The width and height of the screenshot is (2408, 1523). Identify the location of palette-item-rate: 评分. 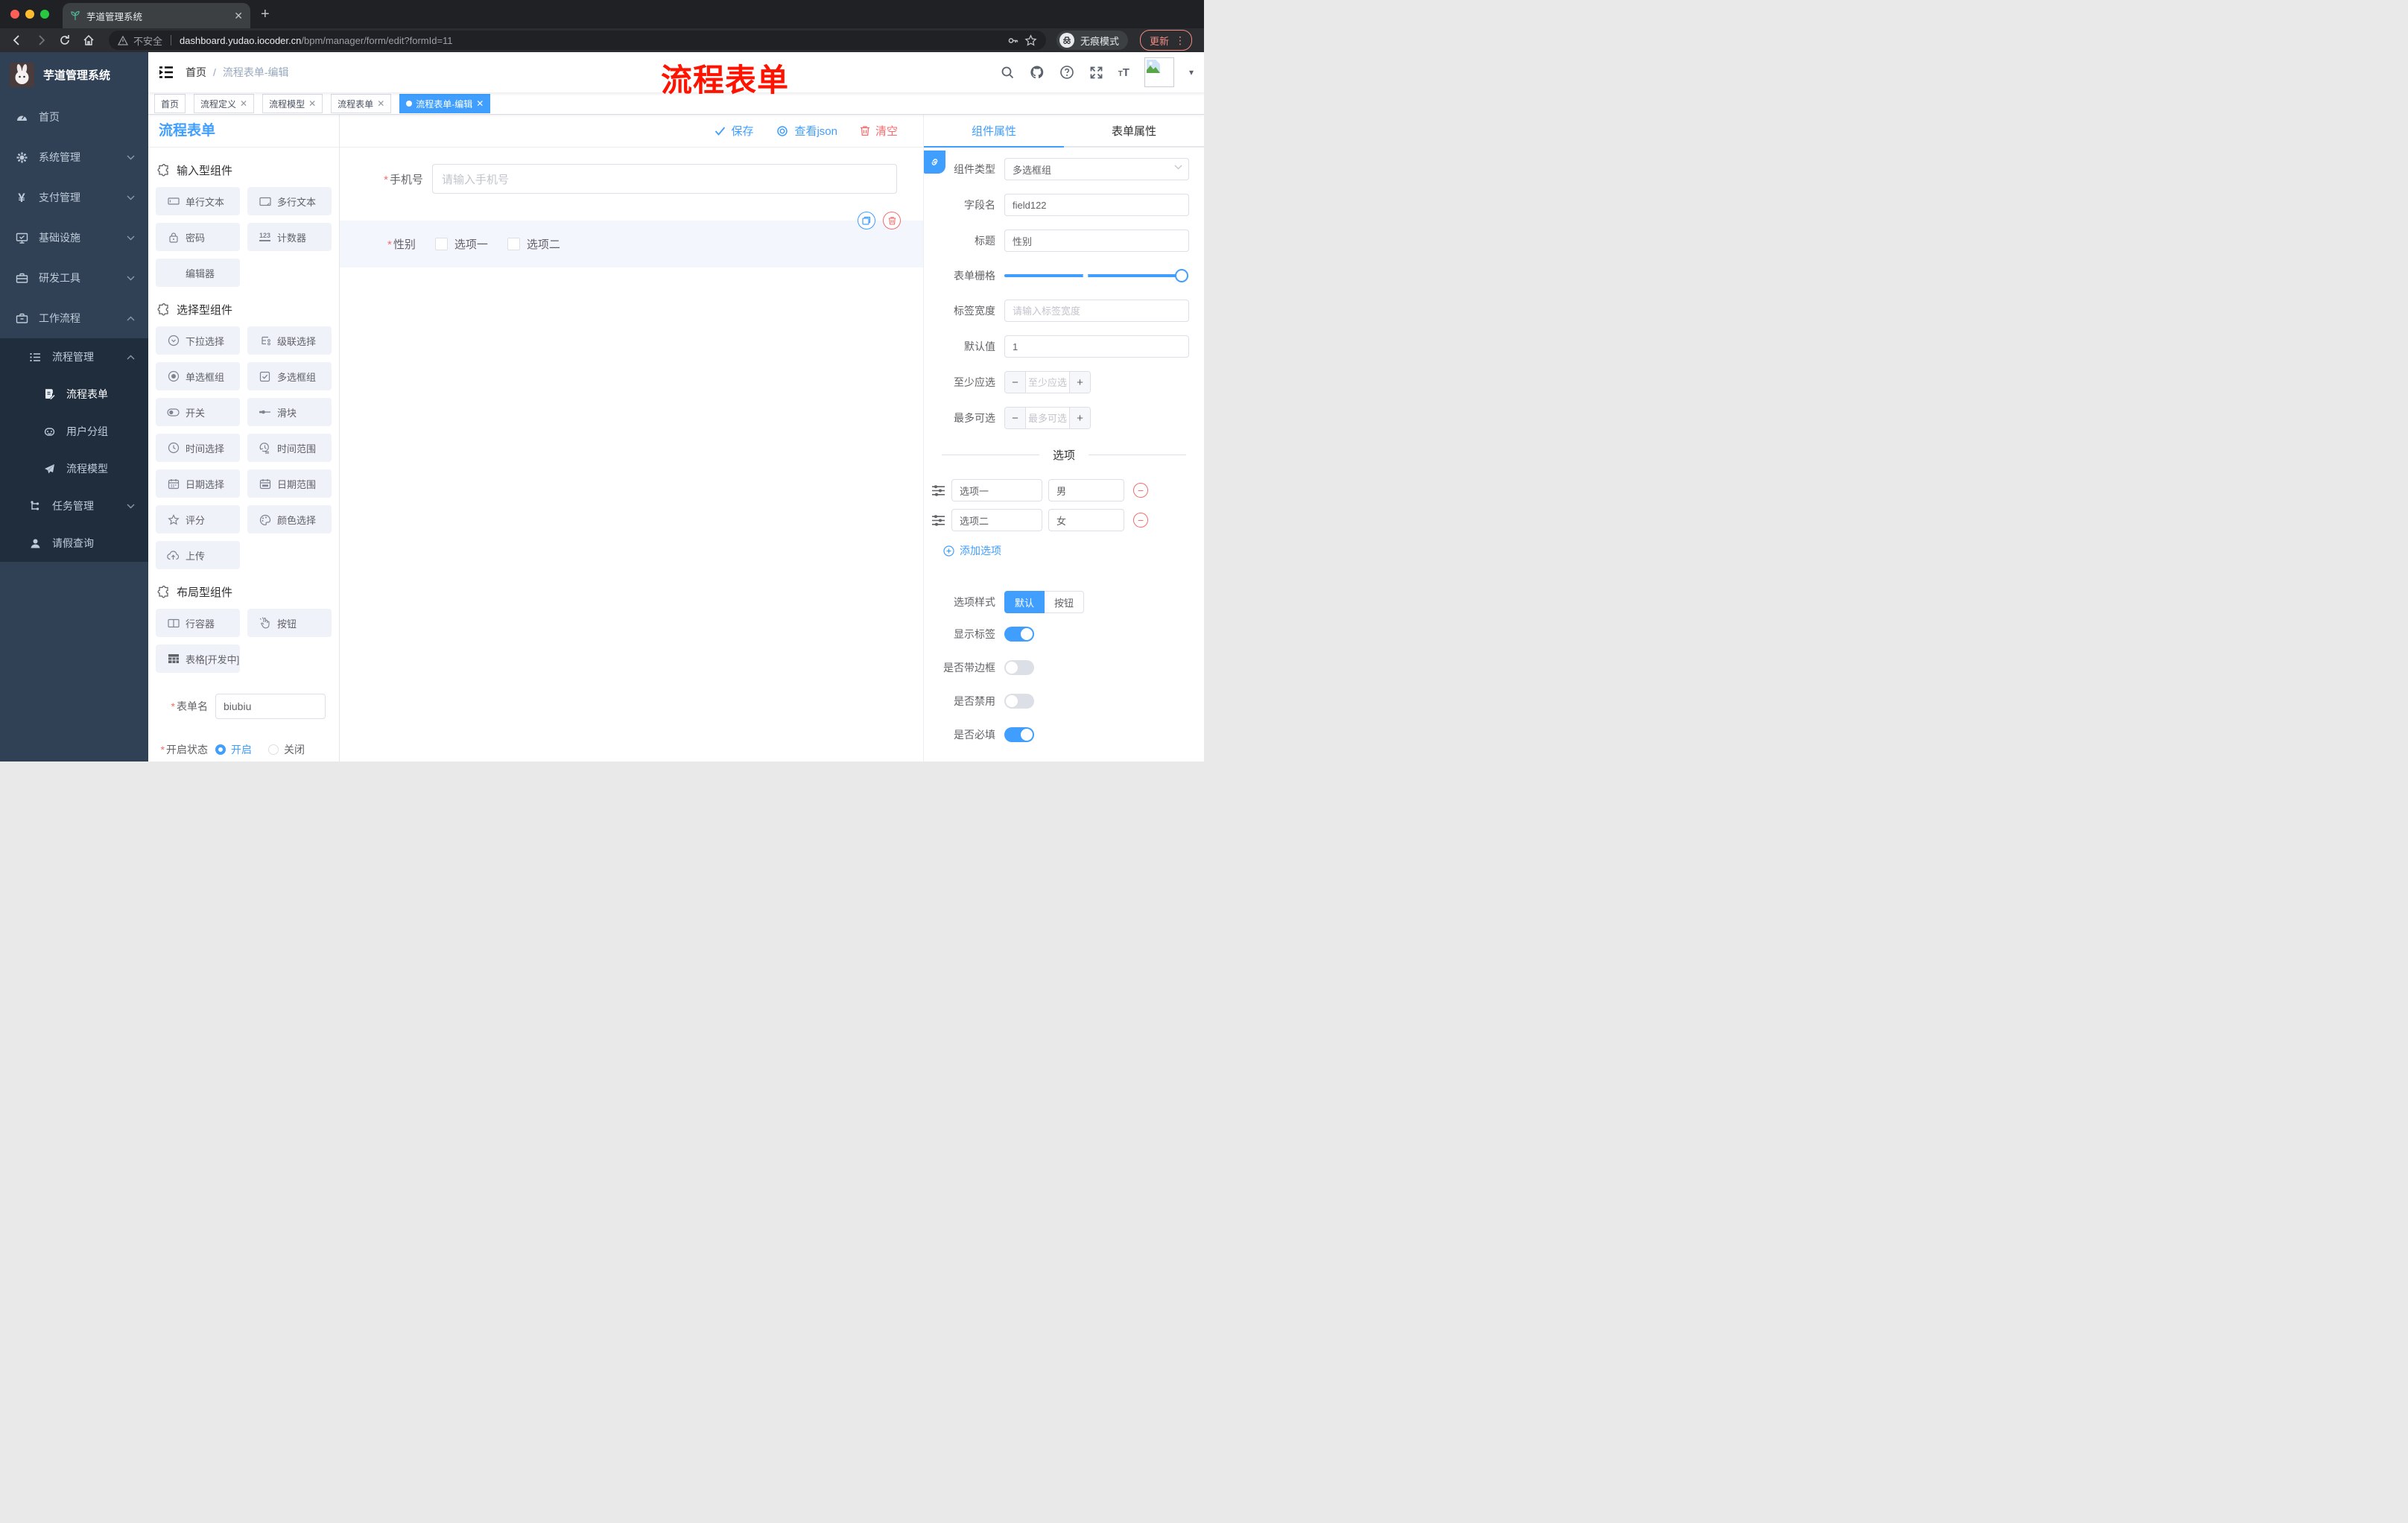
(198, 519).